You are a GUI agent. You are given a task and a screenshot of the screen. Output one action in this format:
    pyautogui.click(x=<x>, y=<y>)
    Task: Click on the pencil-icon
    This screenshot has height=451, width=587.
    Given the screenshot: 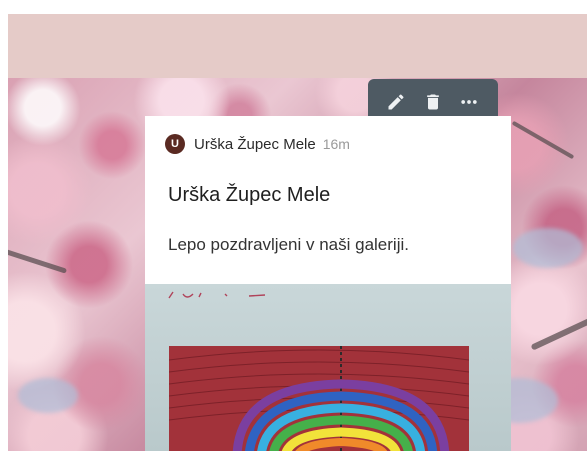 What is the action you would take?
    pyautogui.click(x=396, y=102)
    